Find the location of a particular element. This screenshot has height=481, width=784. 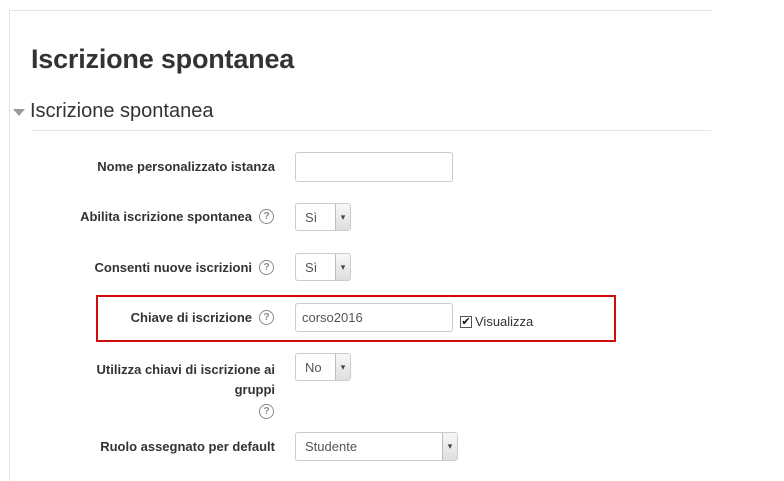

custom-name-input is located at coordinates (374, 167).